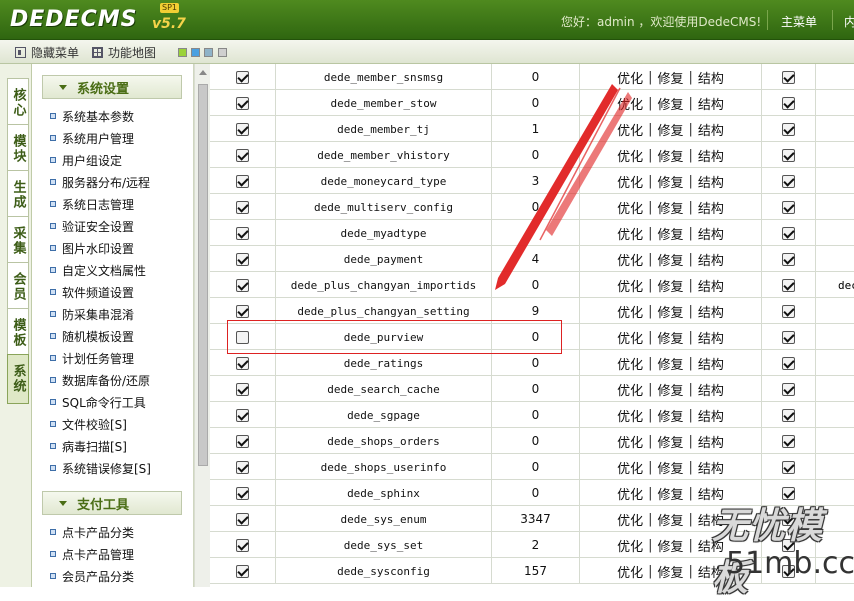 The width and height of the screenshot is (854, 601). I want to click on tab-6: 系统, so click(18, 379).